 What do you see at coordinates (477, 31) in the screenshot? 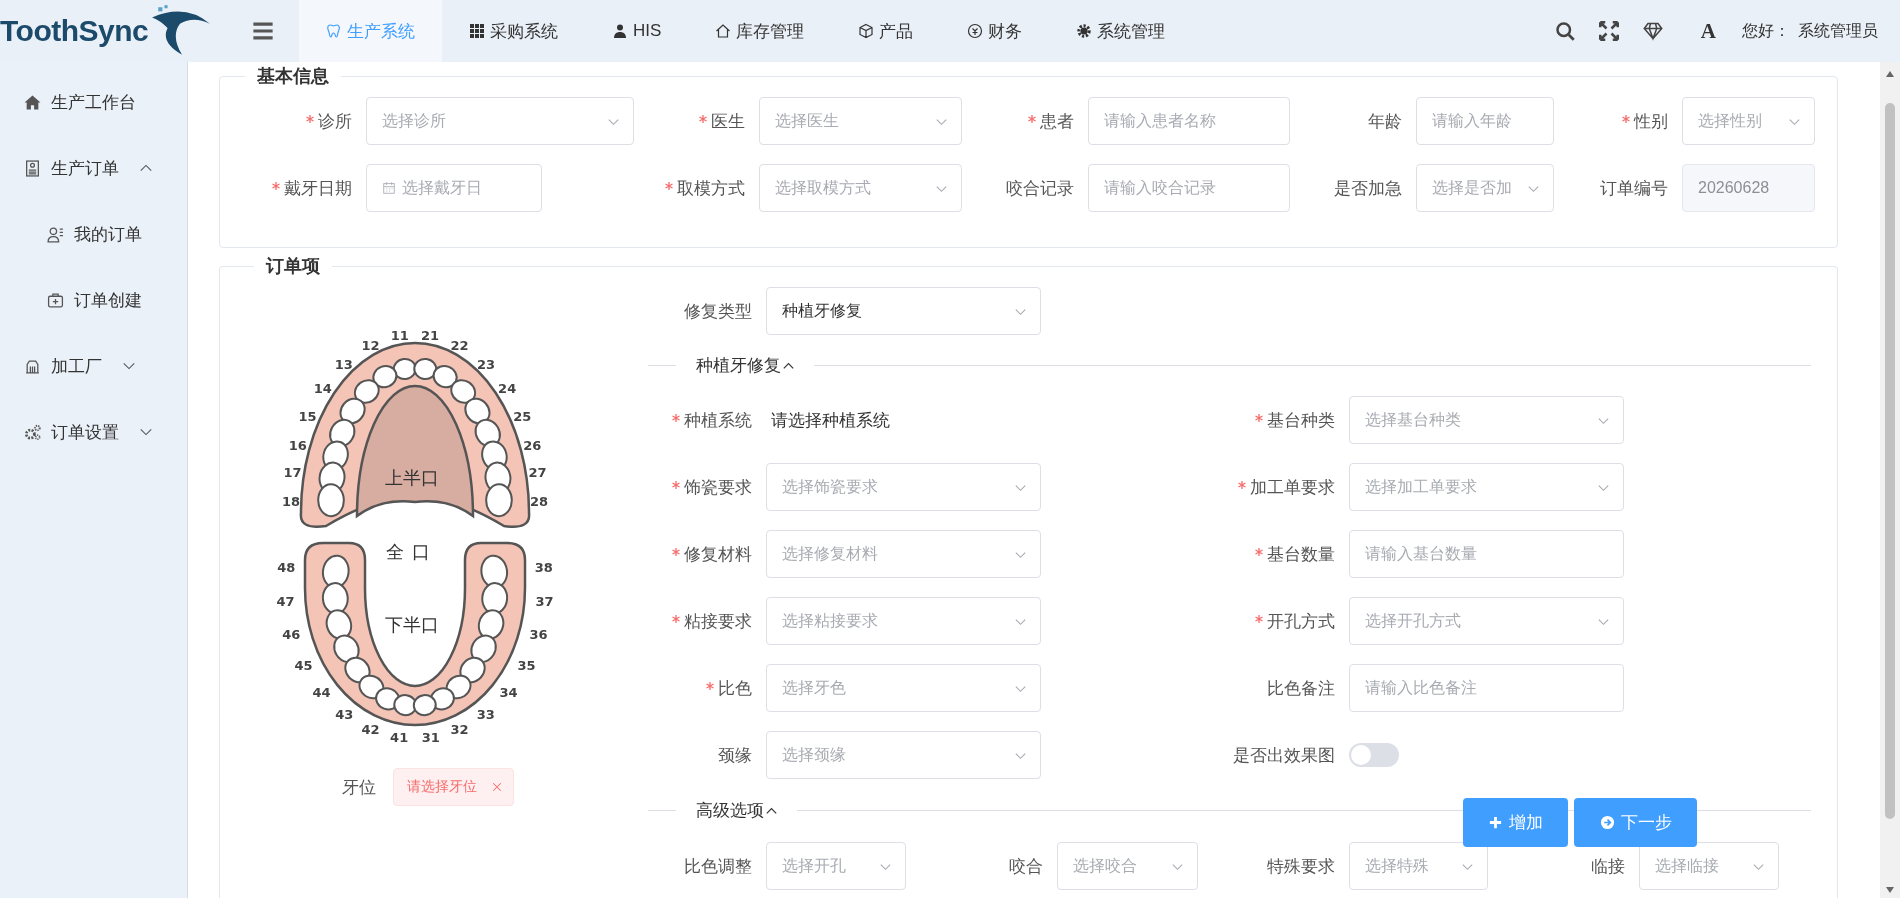
I see `grid-icon` at bounding box center [477, 31].